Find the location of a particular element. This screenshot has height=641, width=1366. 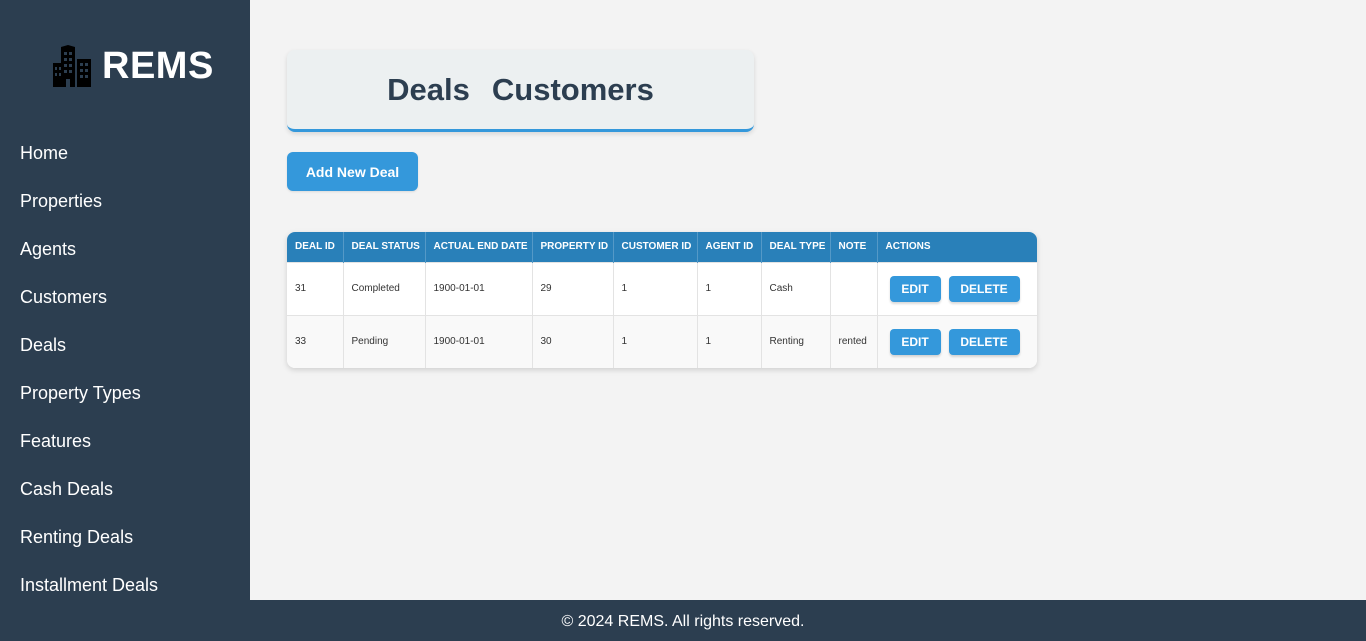

column-header-customer-id: CUSTOMER ID is located at coordinates (655, 247).